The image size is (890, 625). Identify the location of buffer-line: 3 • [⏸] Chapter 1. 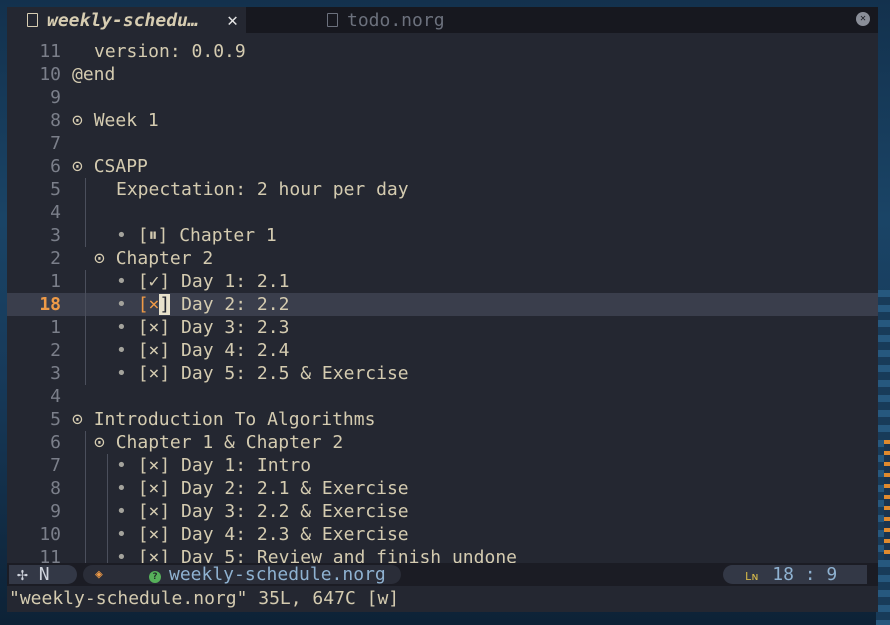
(442, 235).